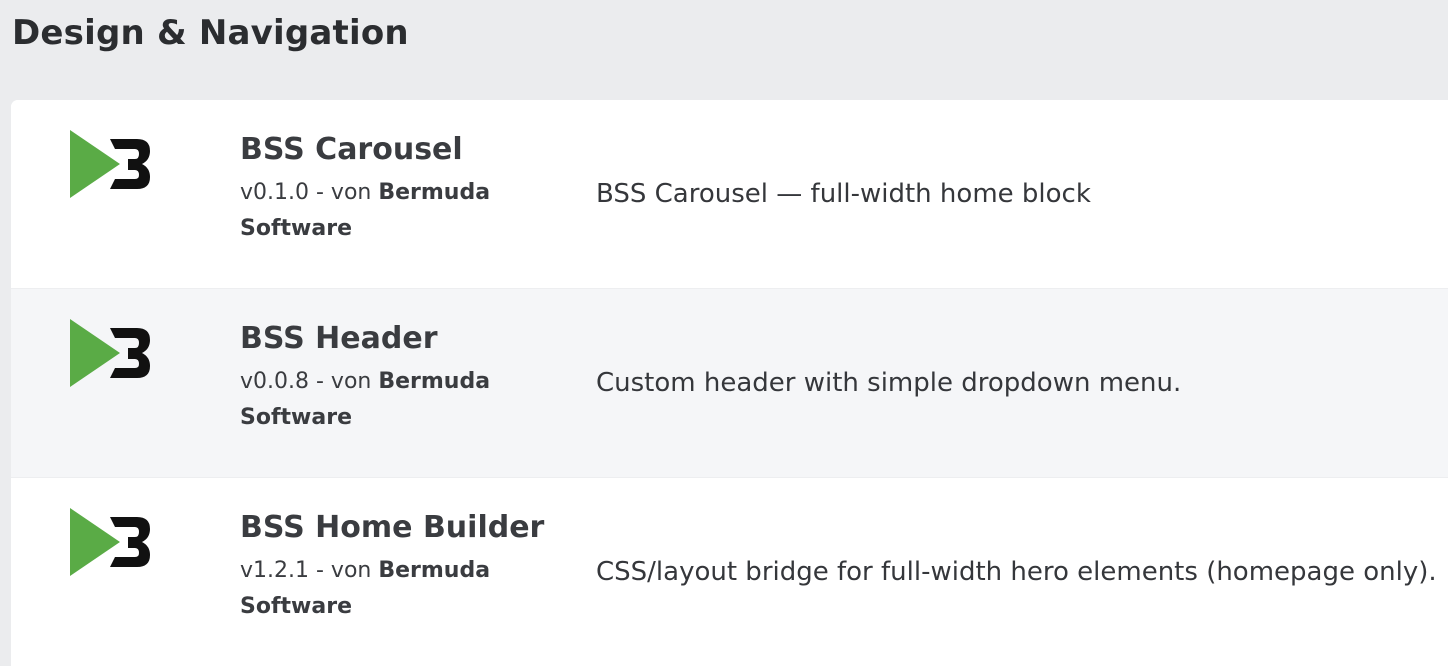 The width and height of the screenshot is (1448, 666). Describe the element at coordinates (339, 339) in the screenshot. I see `plugin-name: BSS Header` at that location.